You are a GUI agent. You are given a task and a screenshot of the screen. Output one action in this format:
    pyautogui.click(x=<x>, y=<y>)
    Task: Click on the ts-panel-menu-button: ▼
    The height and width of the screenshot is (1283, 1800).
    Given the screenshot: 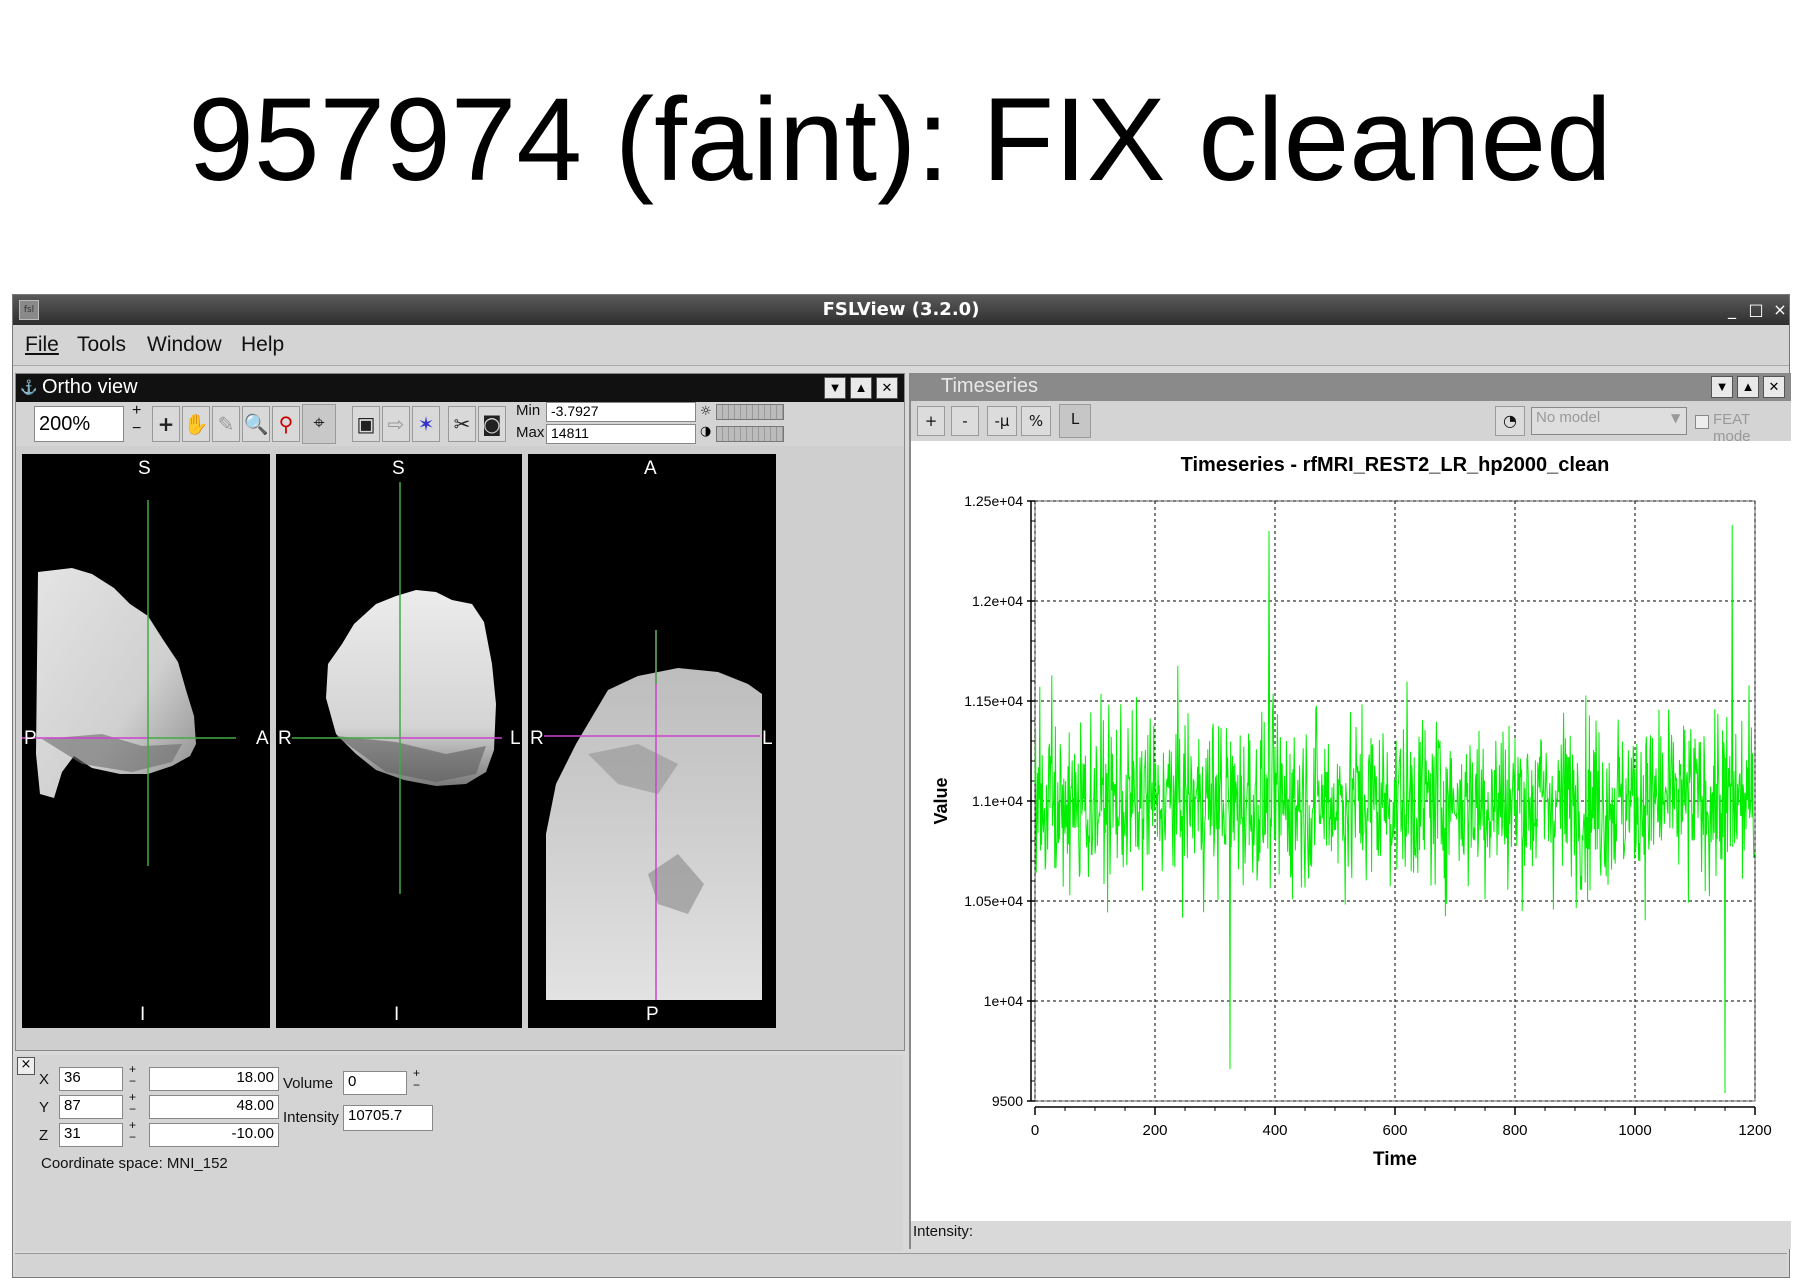 What is the action you would take?
    pyautogui.click(x=1722, y=387)
    